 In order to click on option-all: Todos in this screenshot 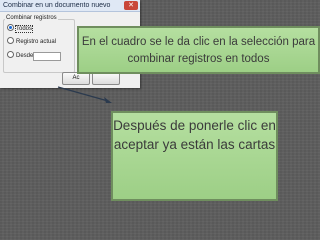, I will do `click(20, 28)`.